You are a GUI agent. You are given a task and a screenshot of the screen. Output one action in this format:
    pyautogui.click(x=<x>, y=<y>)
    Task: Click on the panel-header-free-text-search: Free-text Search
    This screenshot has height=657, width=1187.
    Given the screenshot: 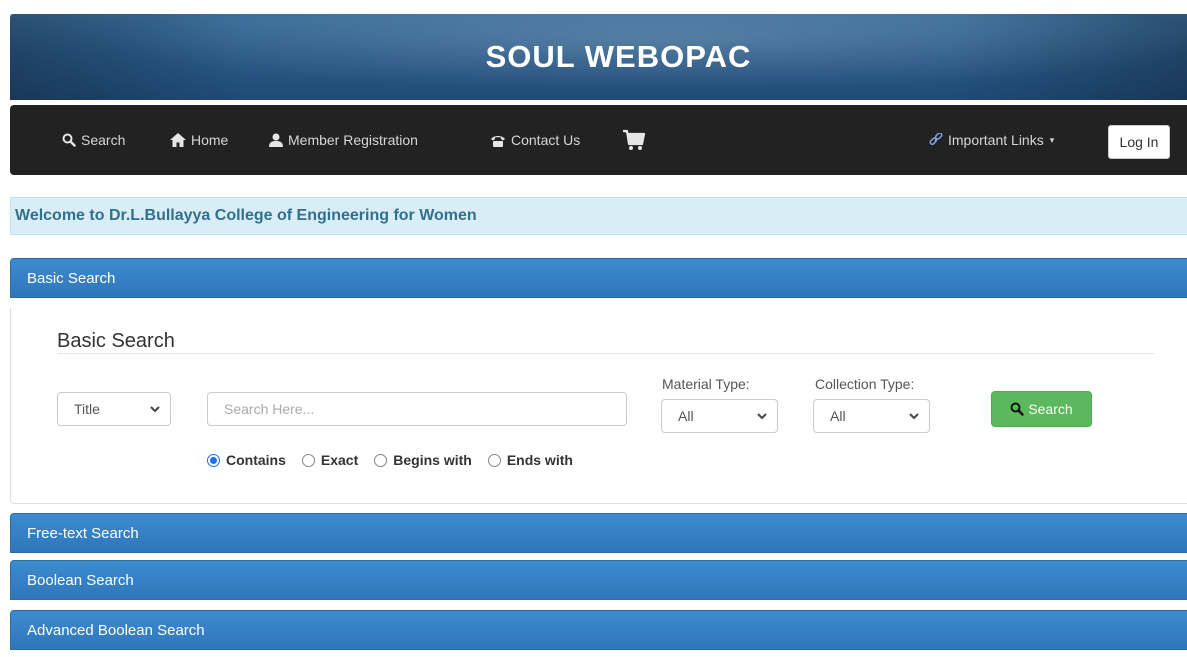 What is the action you would take?
    pyautogui.click(x=598, y=533)
    